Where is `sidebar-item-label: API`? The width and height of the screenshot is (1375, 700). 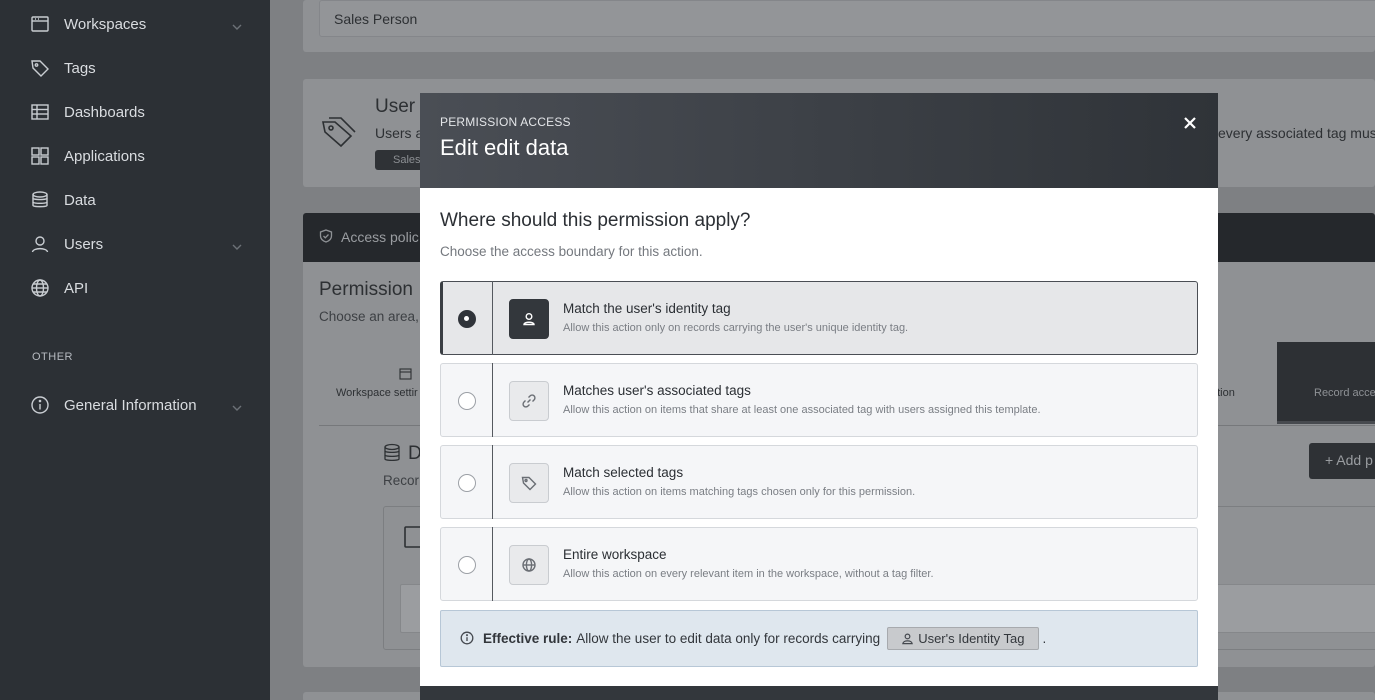
sidebar-item-label: API is located at coordinates (76, 288).